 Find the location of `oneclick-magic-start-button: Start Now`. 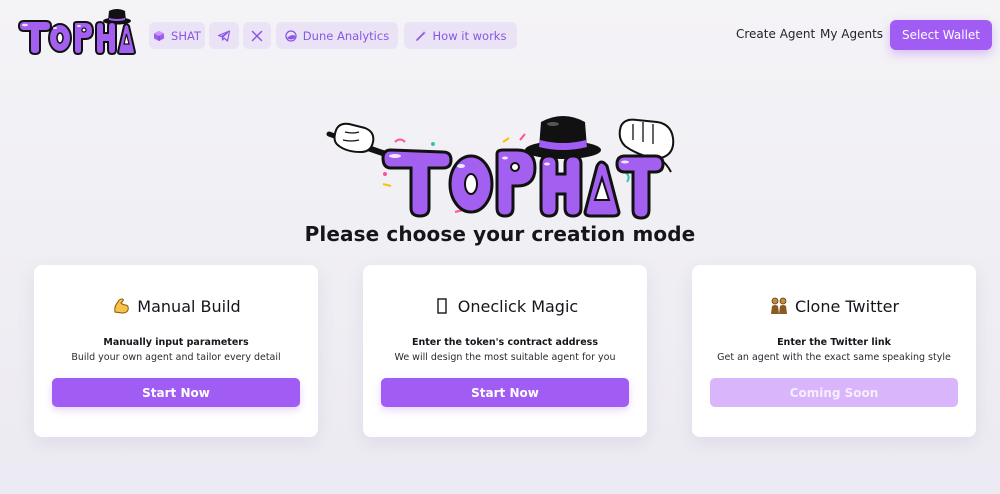

oneclick-magic-start-button: Start Now is located at coordinates (505, 392).